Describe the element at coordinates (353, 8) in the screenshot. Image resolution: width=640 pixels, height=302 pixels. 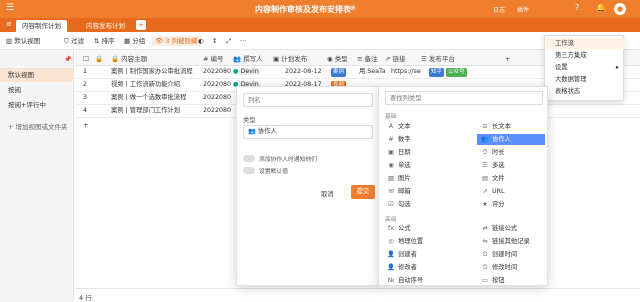
I see `title-info-icon: ⊕` at that location.